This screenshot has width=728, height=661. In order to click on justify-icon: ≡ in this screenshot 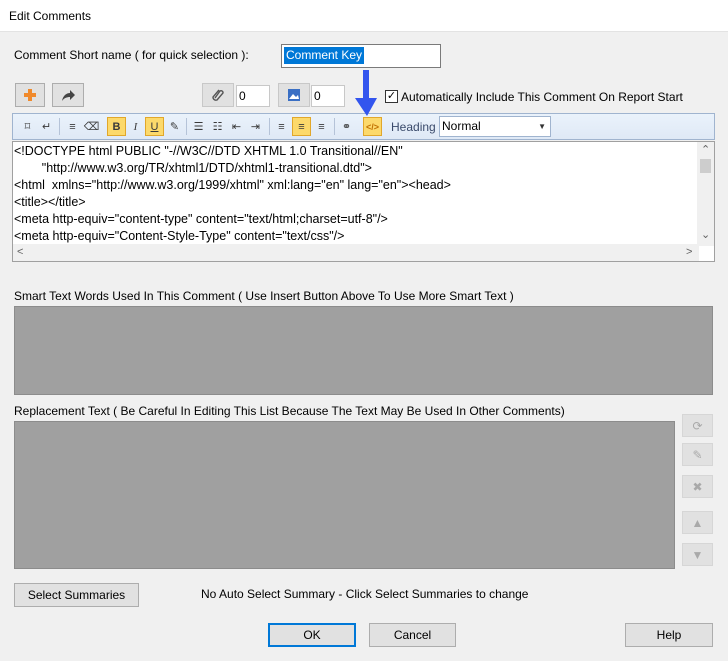, I will do `click(72, 126)`.